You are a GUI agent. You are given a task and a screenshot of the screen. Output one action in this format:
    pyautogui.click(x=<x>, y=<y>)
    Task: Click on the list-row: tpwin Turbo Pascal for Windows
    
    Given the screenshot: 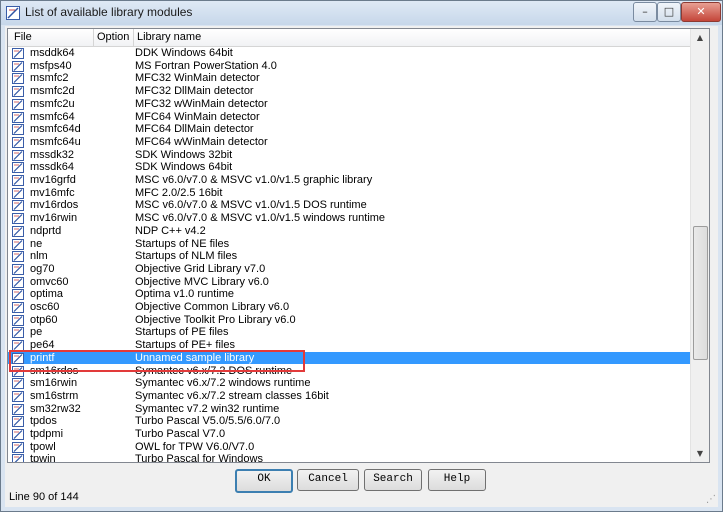 What is the action you would take?
    pyautogui.click(x=349, y=458)
    